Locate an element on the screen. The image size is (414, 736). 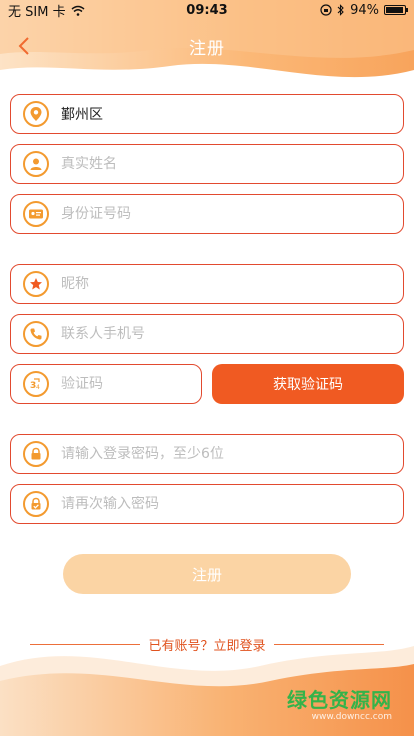
login-link: 已有账号？立即登录 is located at coordinates (206, 644).